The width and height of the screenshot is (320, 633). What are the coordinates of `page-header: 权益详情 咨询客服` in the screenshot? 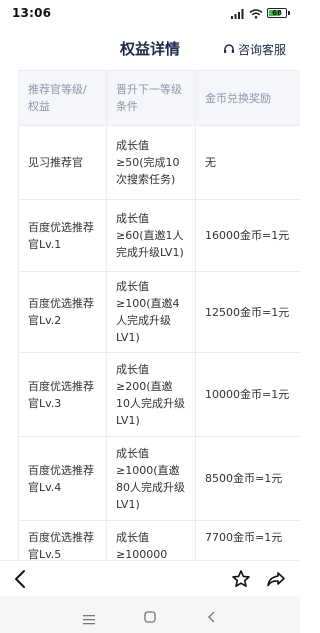 It's located at (150, 48).